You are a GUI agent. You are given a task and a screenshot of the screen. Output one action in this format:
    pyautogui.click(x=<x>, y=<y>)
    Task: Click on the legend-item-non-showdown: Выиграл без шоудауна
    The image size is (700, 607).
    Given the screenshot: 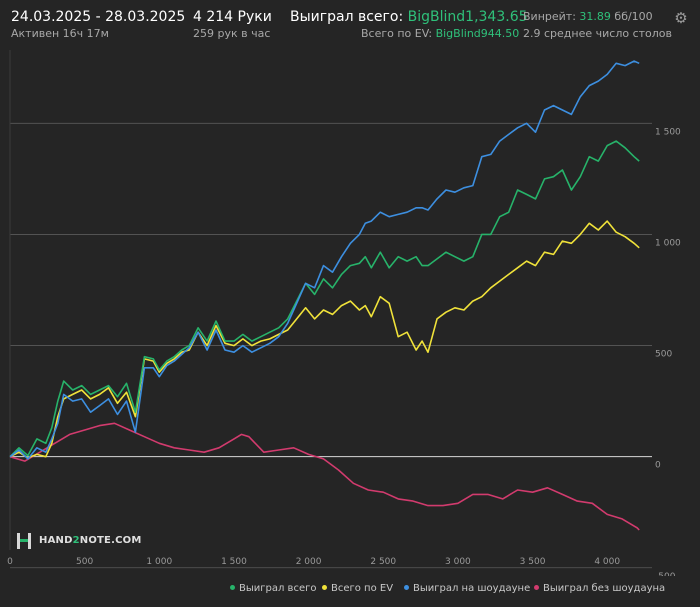 What is the action you would take?
    pyautogui.click(x=599, y=588)
    